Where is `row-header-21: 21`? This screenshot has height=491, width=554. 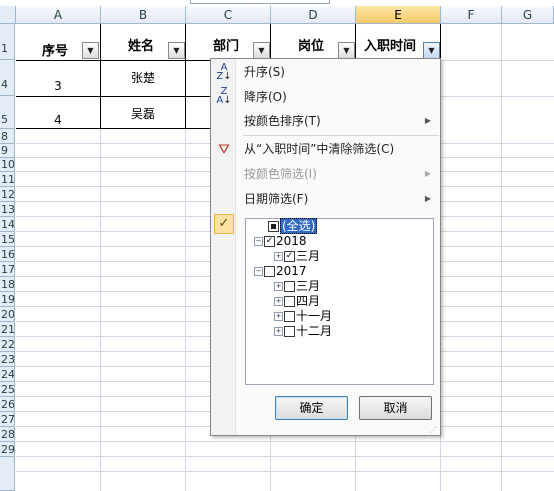 row-header-21: 21 is located at coordinates (7, 329).